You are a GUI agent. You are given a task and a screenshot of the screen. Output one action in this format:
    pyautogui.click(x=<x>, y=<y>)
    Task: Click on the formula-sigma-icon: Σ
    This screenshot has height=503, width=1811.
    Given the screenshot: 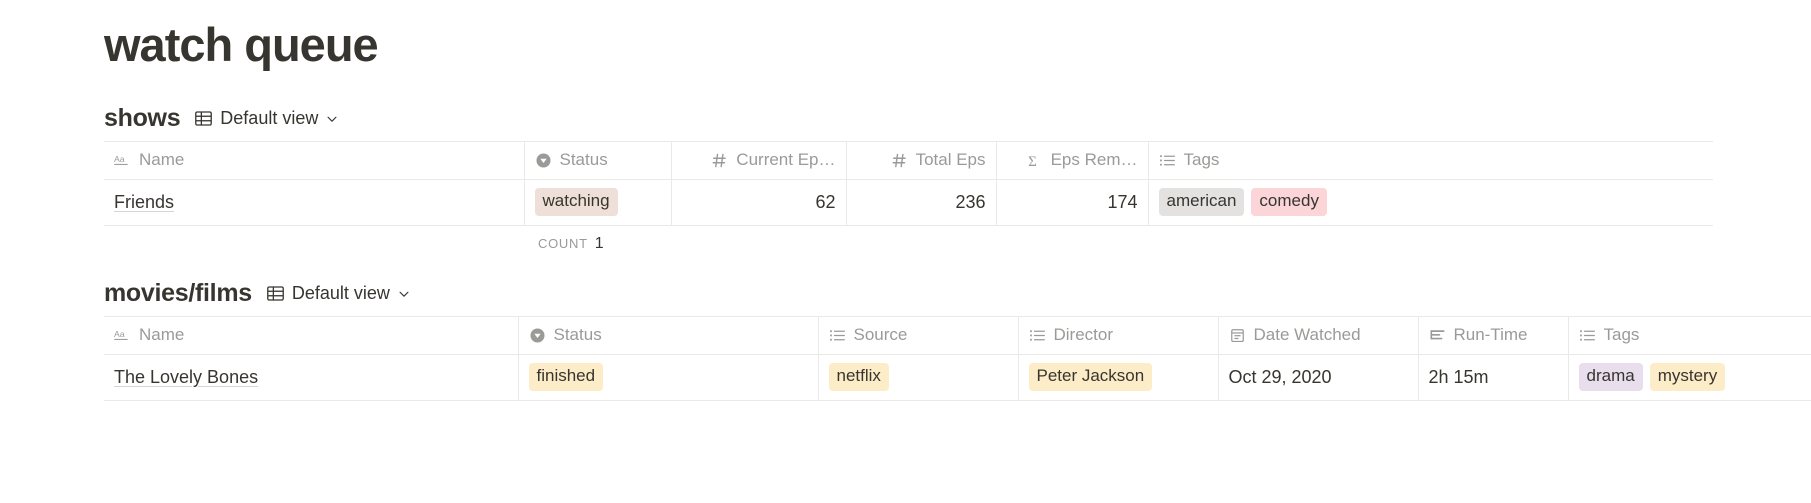 What is the action you would take?
    pyautogui.click(x=1034, y=160)
    